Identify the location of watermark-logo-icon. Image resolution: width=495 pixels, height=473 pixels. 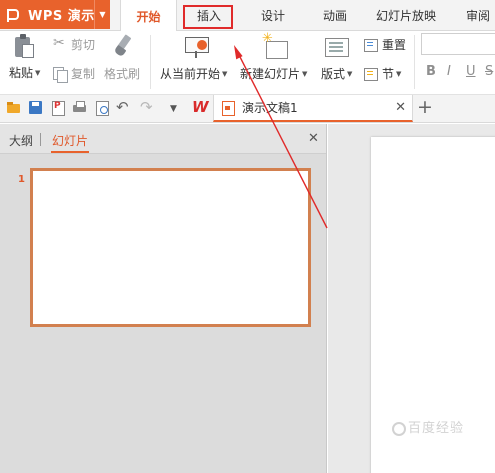
(399, 428).